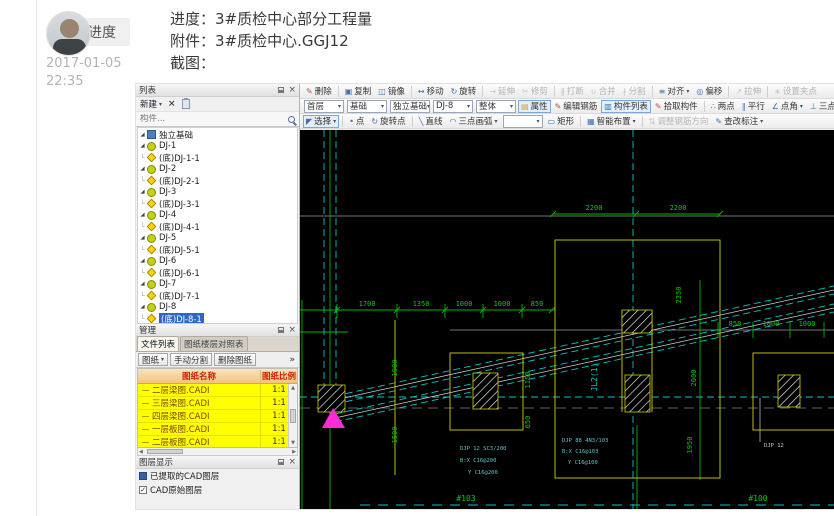 The image size is (834, 516). What do you see at coordinates (634, 91) in the screenshot?
I see `toolbar-button-split: ∤ 分割` at bounding box center [634, 91].